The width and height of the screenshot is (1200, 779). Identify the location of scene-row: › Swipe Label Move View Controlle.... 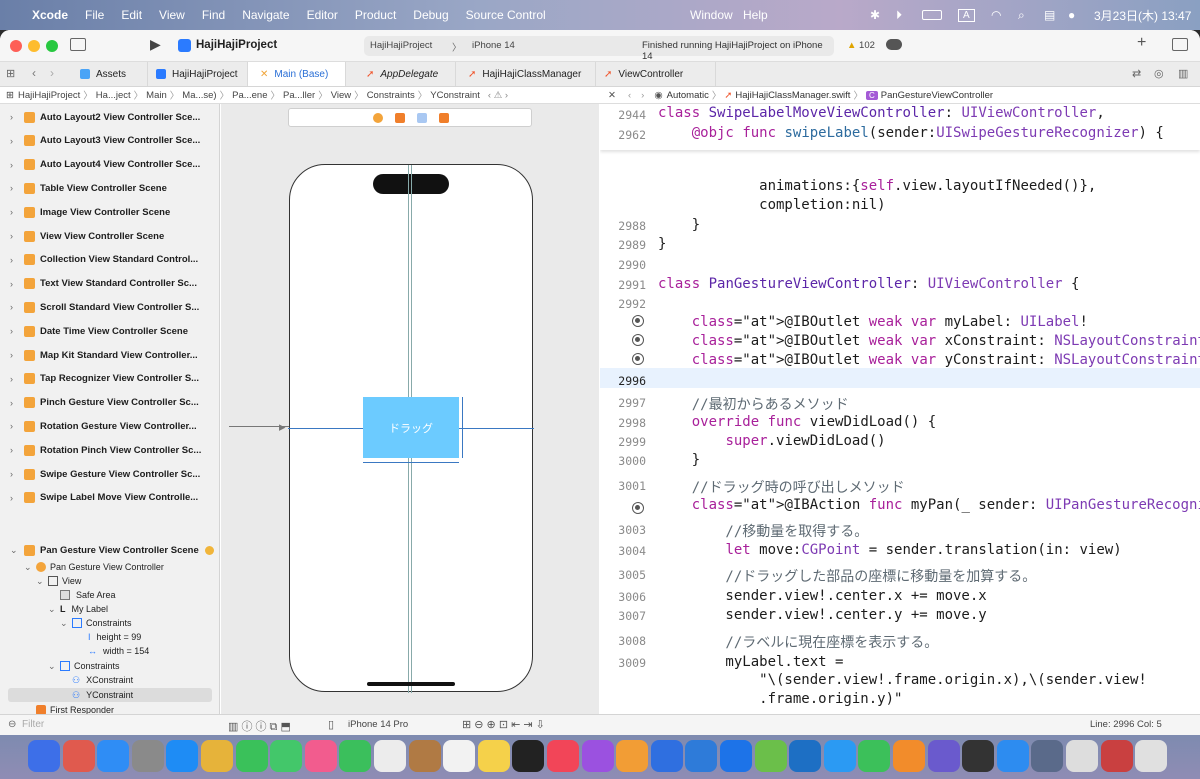
(109, 498).